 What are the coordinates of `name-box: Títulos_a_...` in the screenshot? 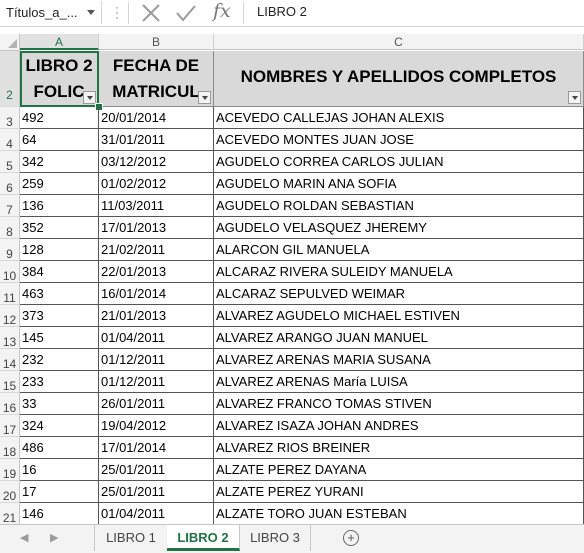 It's located at (51, 12).